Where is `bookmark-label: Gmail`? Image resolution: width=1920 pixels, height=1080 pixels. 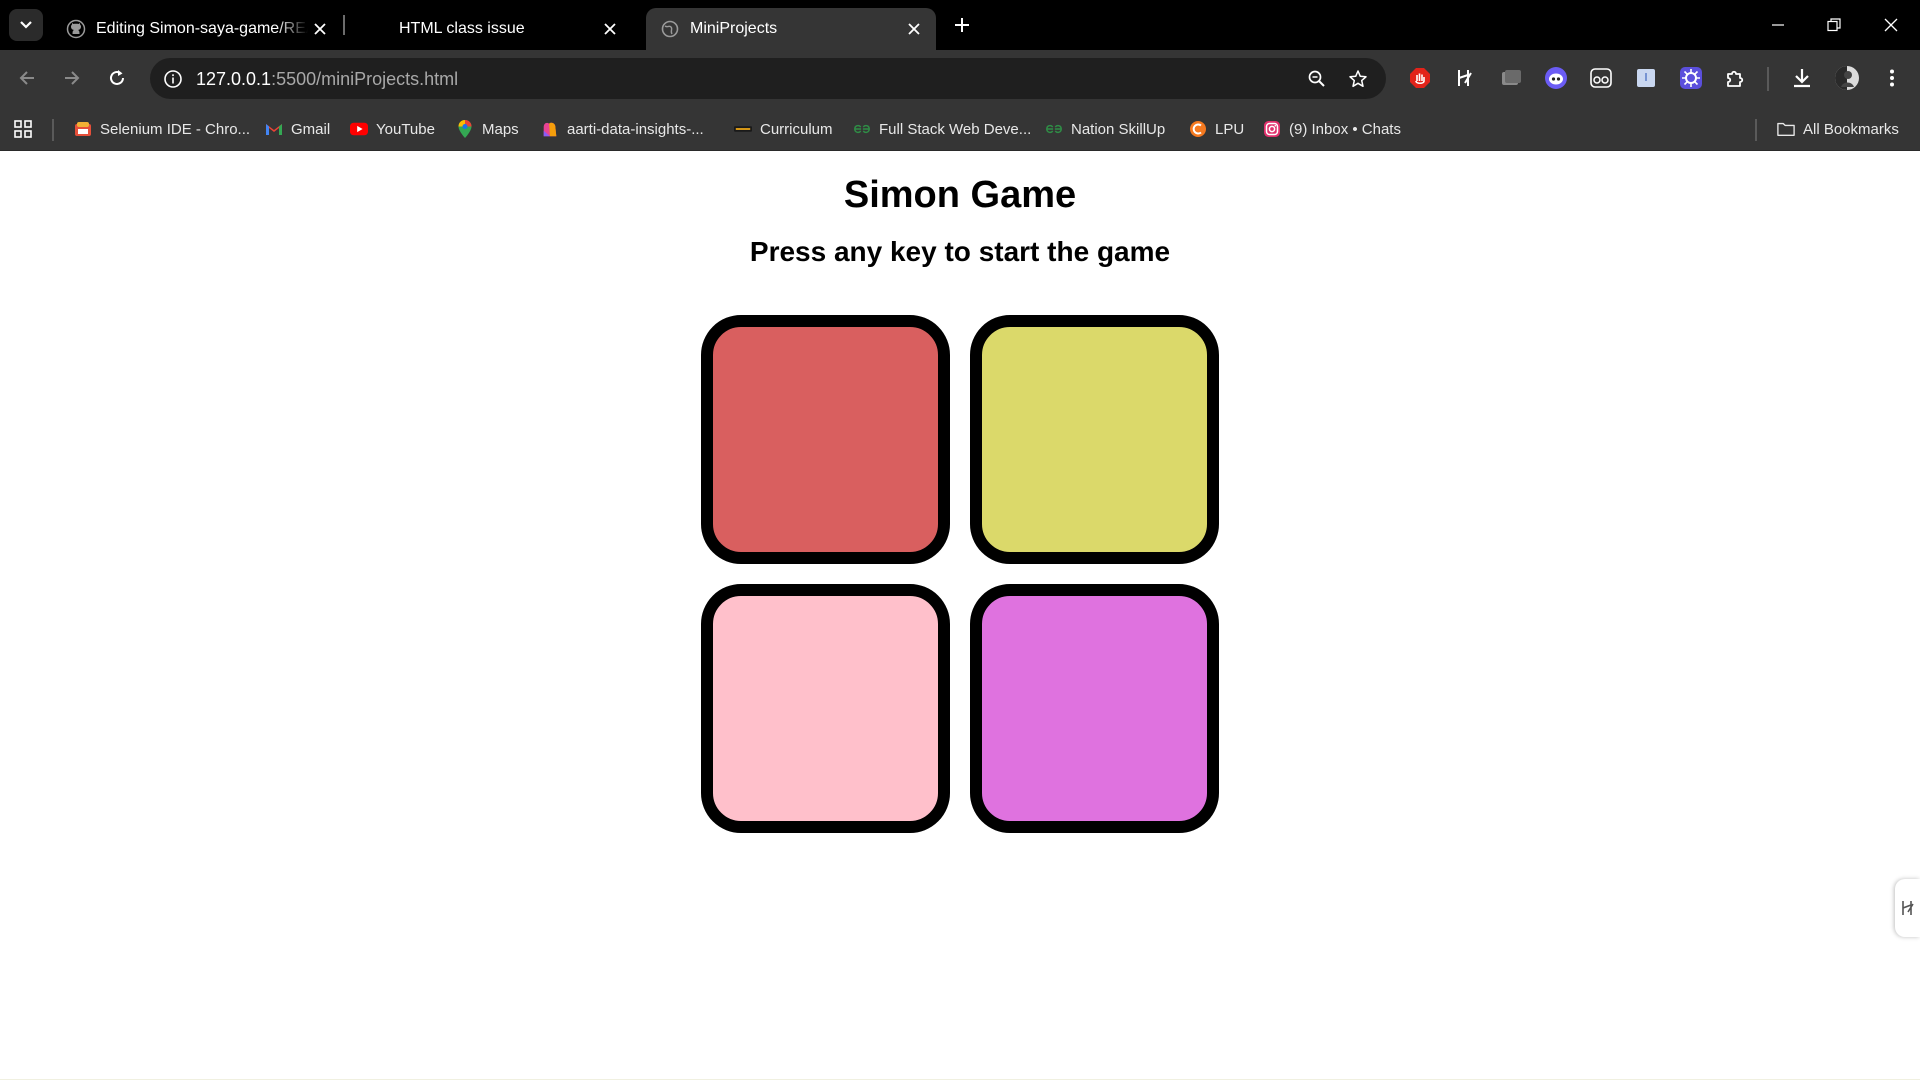
bookmark-label: Gmail is located at coordinates (311, 129).